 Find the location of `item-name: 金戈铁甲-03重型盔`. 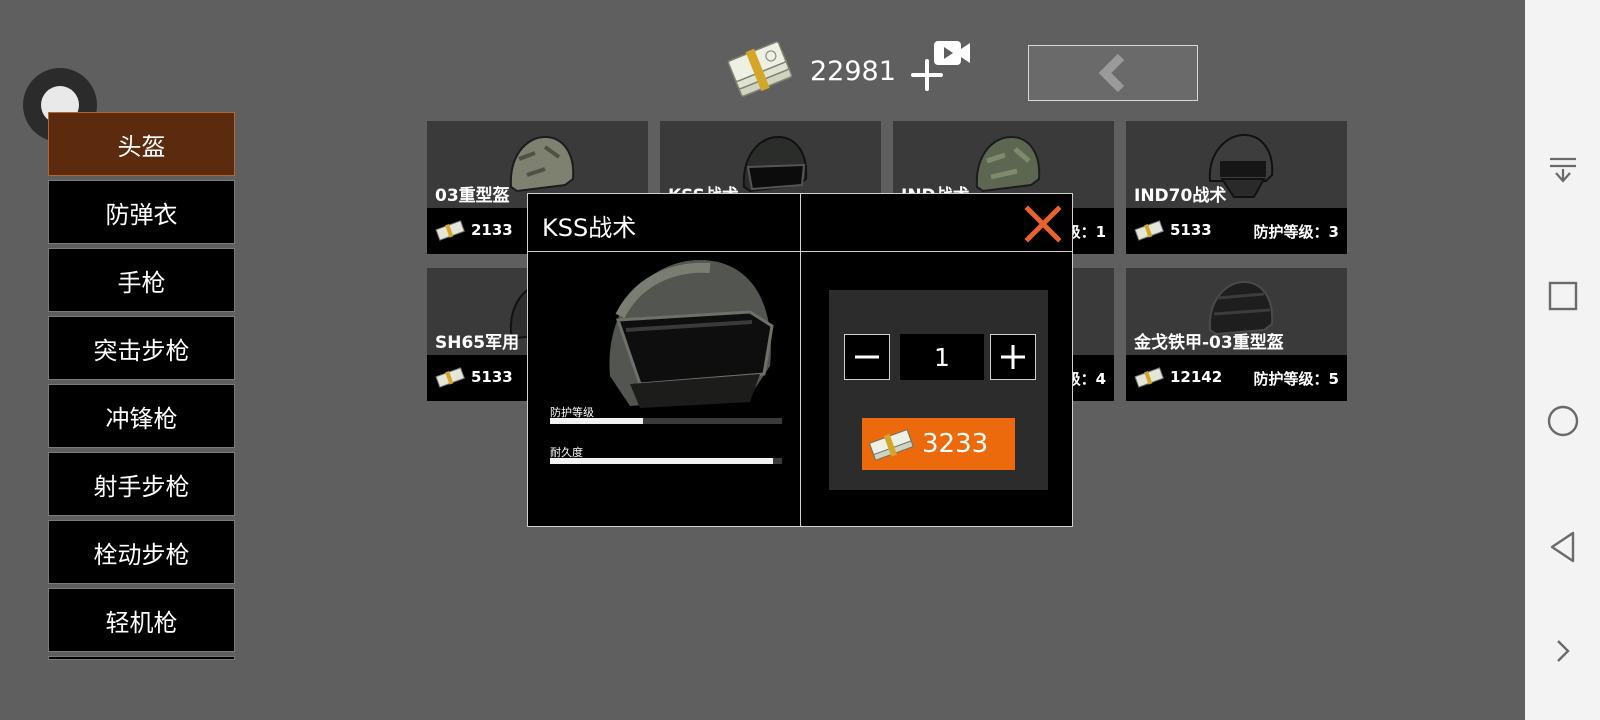

item-name: 金戈铁甲-03重型盔 is located at coordinates (1209, 343).